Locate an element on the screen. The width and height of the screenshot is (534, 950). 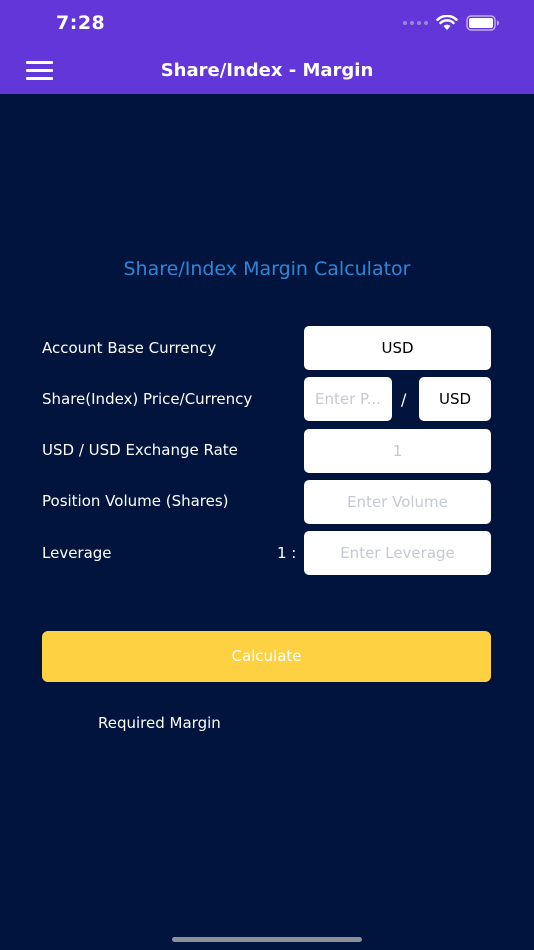
hamburger-menu-icon is located at coordinates (39, 71).